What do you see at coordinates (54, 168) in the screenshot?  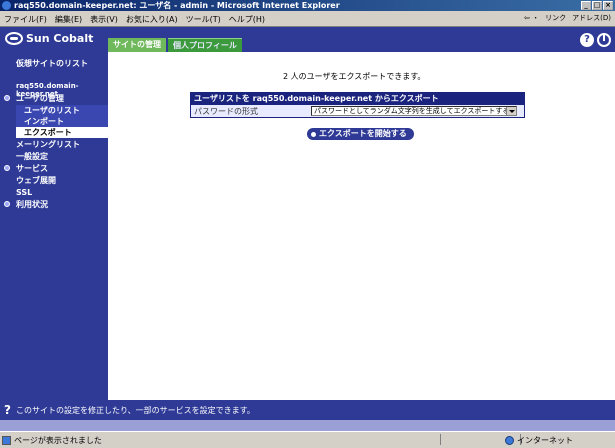 I see `sidebar-item-services: サービス` at bounding box center [54, 168].